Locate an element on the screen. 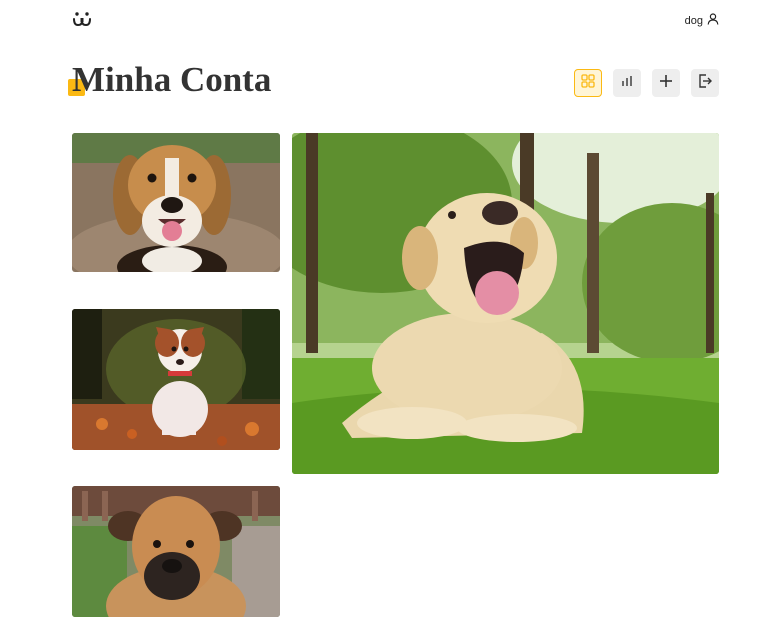  add-photo-button is located at coordinates (666, 83).